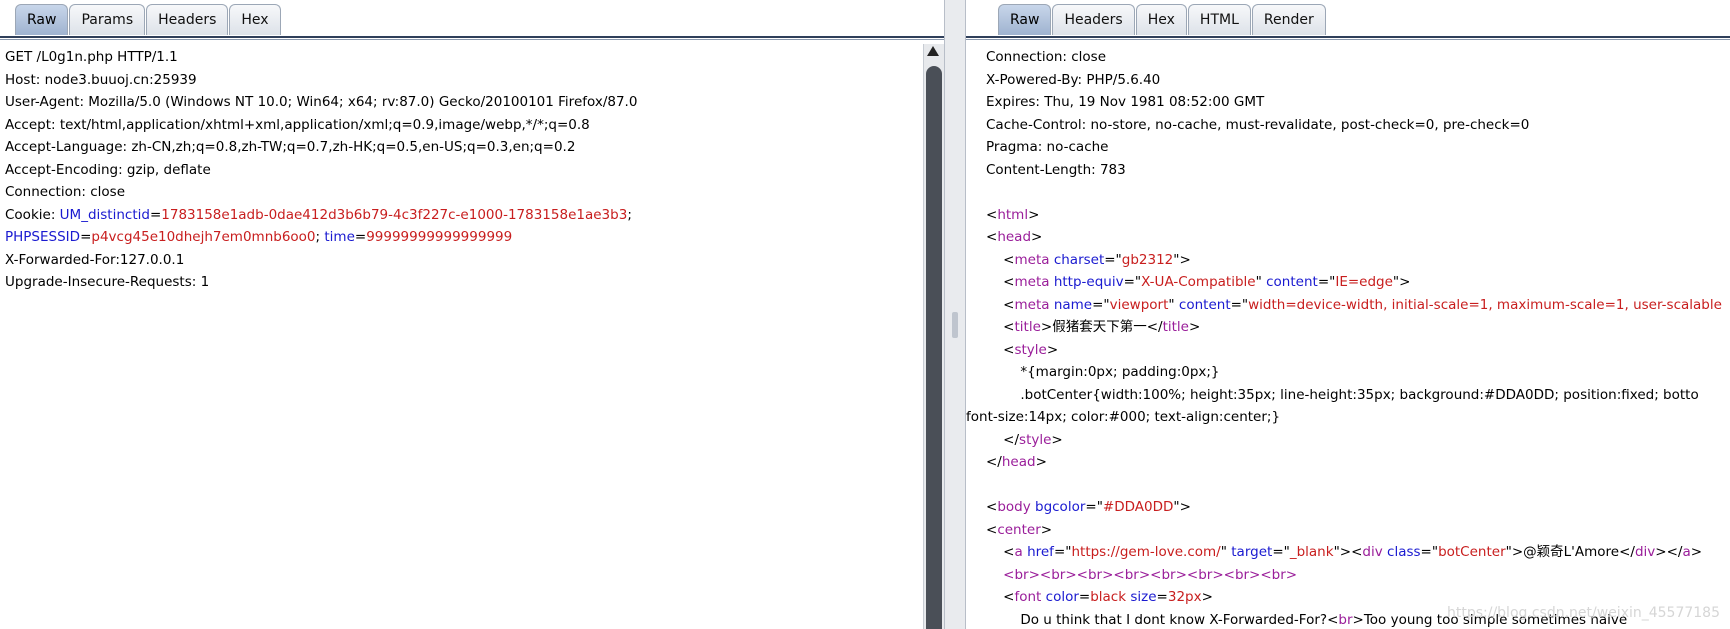 Image resolution: width=1730 pixels, height=629 pixels. I want to click on css-line: *{margin:0px; padding:0px;}, so click(1358, 372).